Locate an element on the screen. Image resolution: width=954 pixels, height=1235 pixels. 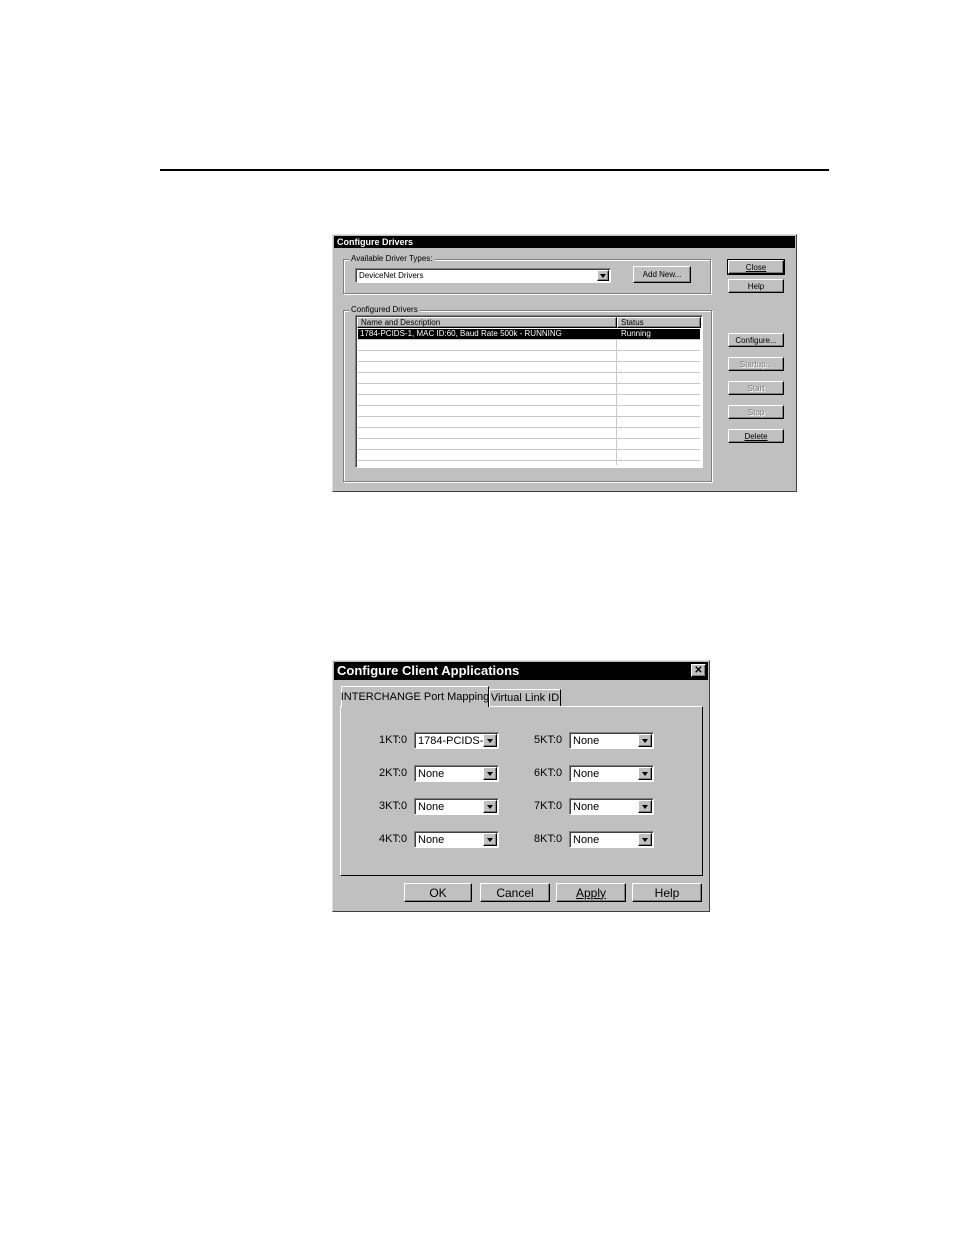
port-4kt-dropdown: None is located at coordinates (456, 839).